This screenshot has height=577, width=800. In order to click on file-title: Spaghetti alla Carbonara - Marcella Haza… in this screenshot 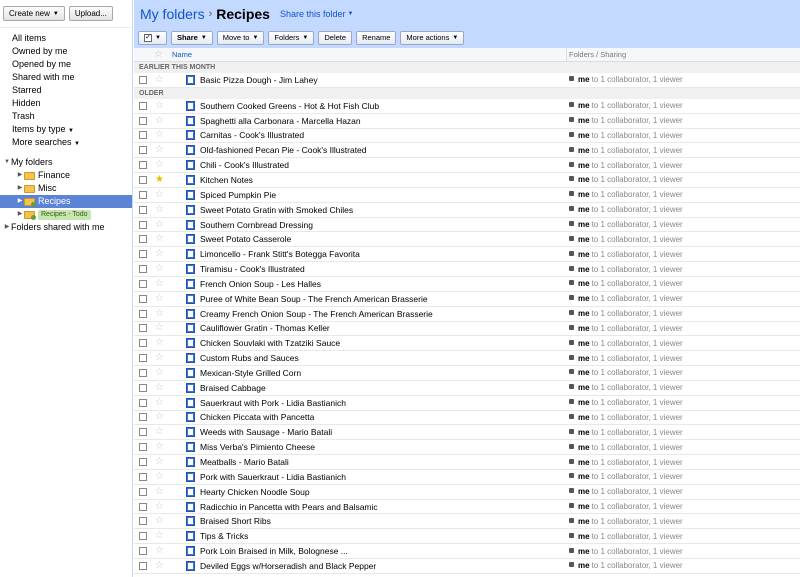, I will do `click(280, 121)`.